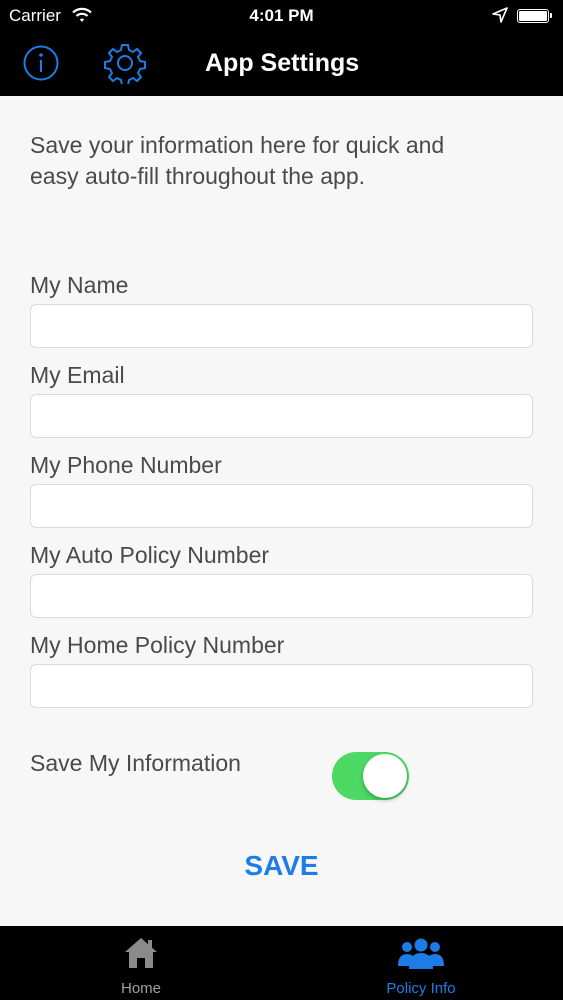 The height and width of the screenshot is (1000, 563). I want to click on tab-policy-info: Policy Info, so click(421, 963).